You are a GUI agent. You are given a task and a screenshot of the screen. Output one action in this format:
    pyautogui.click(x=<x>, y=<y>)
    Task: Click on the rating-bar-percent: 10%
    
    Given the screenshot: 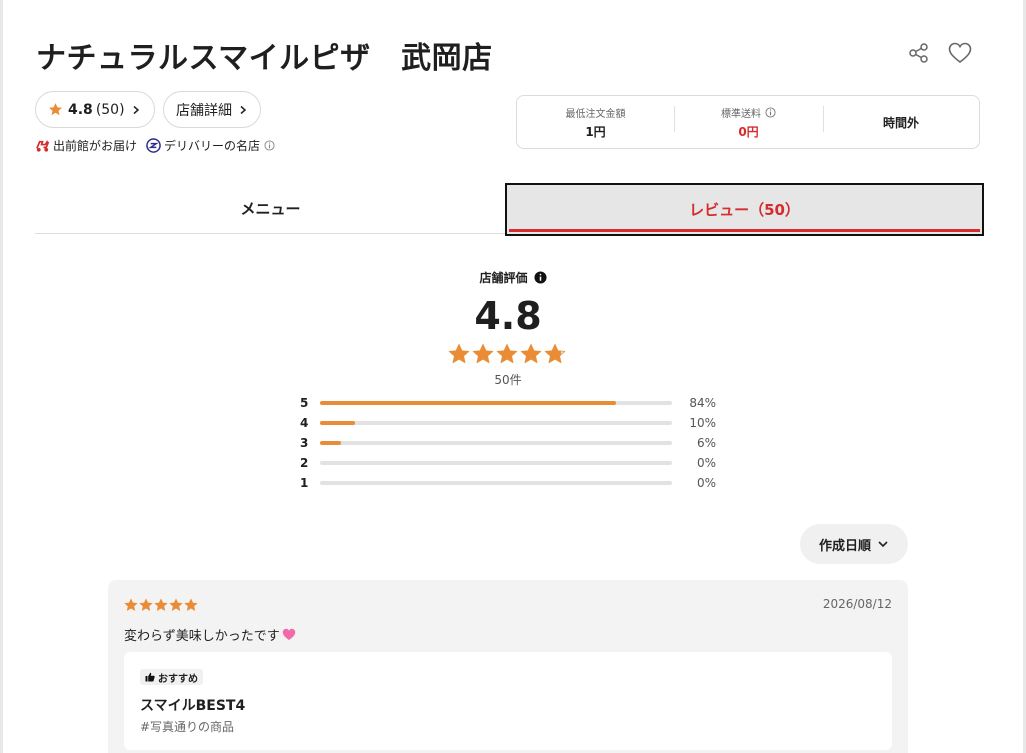 What is the action you would take?
    pyautogui.click(x=702, y=423)
    